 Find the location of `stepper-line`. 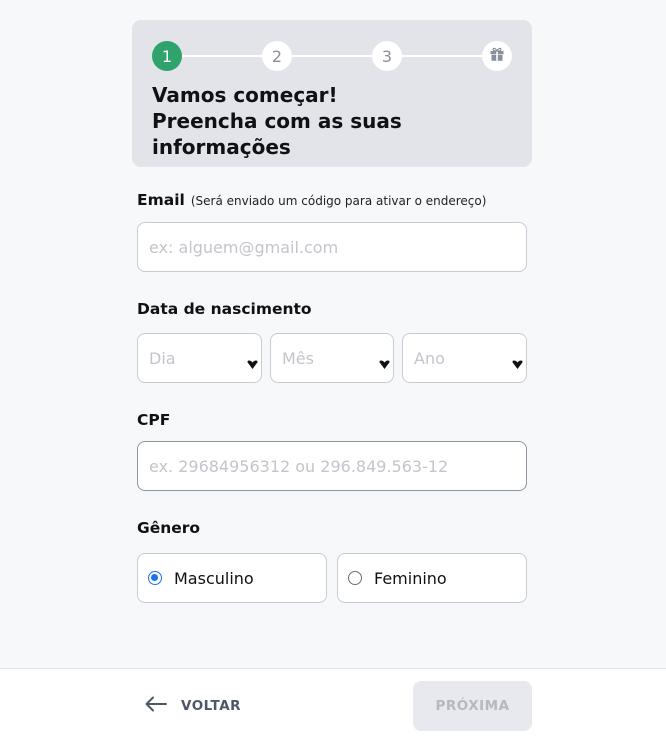

stepper-line is located at coordinates (332, 56).